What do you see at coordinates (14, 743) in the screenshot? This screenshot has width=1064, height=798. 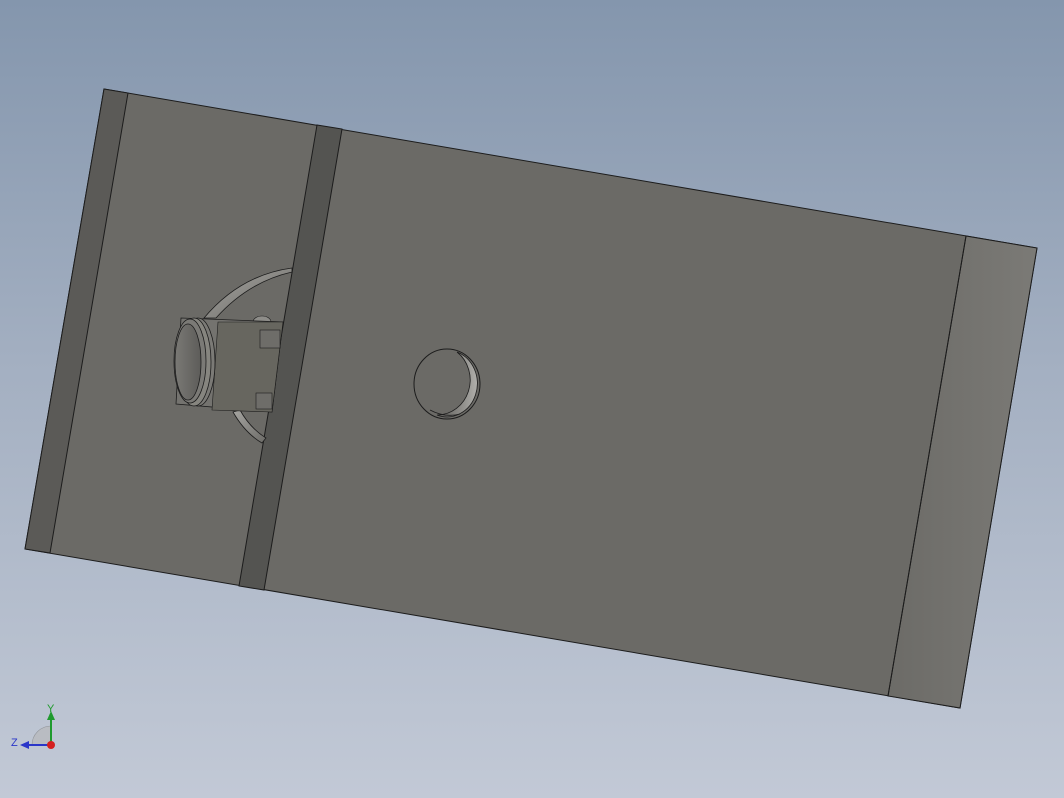 I see `triad-z-label: Z` at bounding box center [14, 743].